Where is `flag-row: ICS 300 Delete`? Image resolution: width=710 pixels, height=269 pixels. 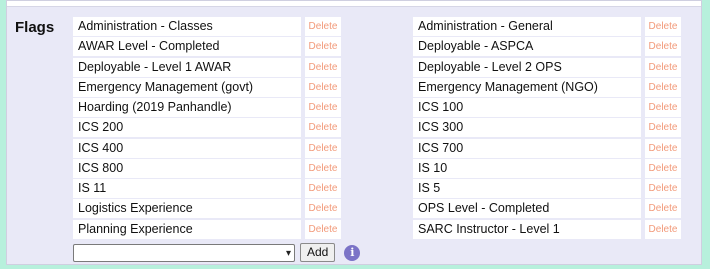 flag-row: ICS 300 Delete is located at coordinates (547, 128).